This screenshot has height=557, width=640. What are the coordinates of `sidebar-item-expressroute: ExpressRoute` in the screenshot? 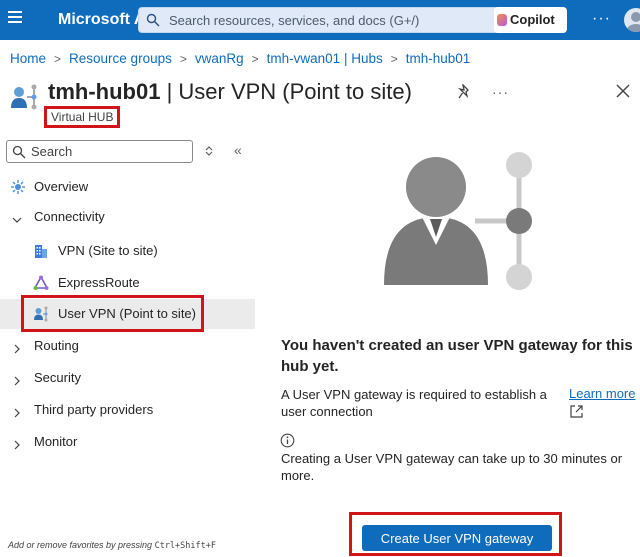 It's located at (127, 283).